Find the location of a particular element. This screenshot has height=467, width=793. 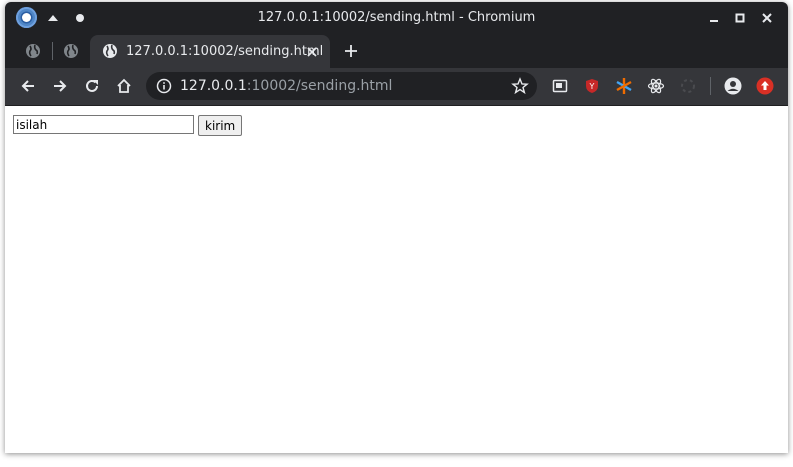

tab-title: 127.0.0.1:10002/sending.html is located at coordinates (225, 51).